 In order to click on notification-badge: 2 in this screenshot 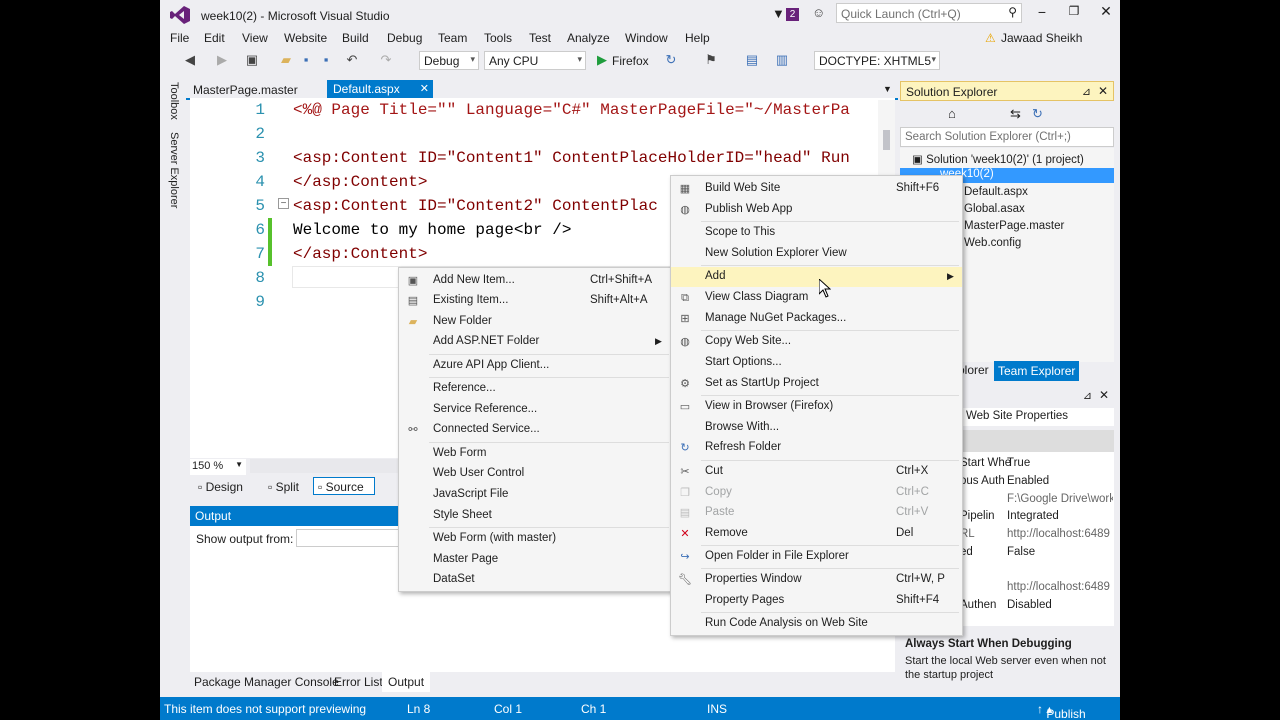, I will do `click(792, 14)`.